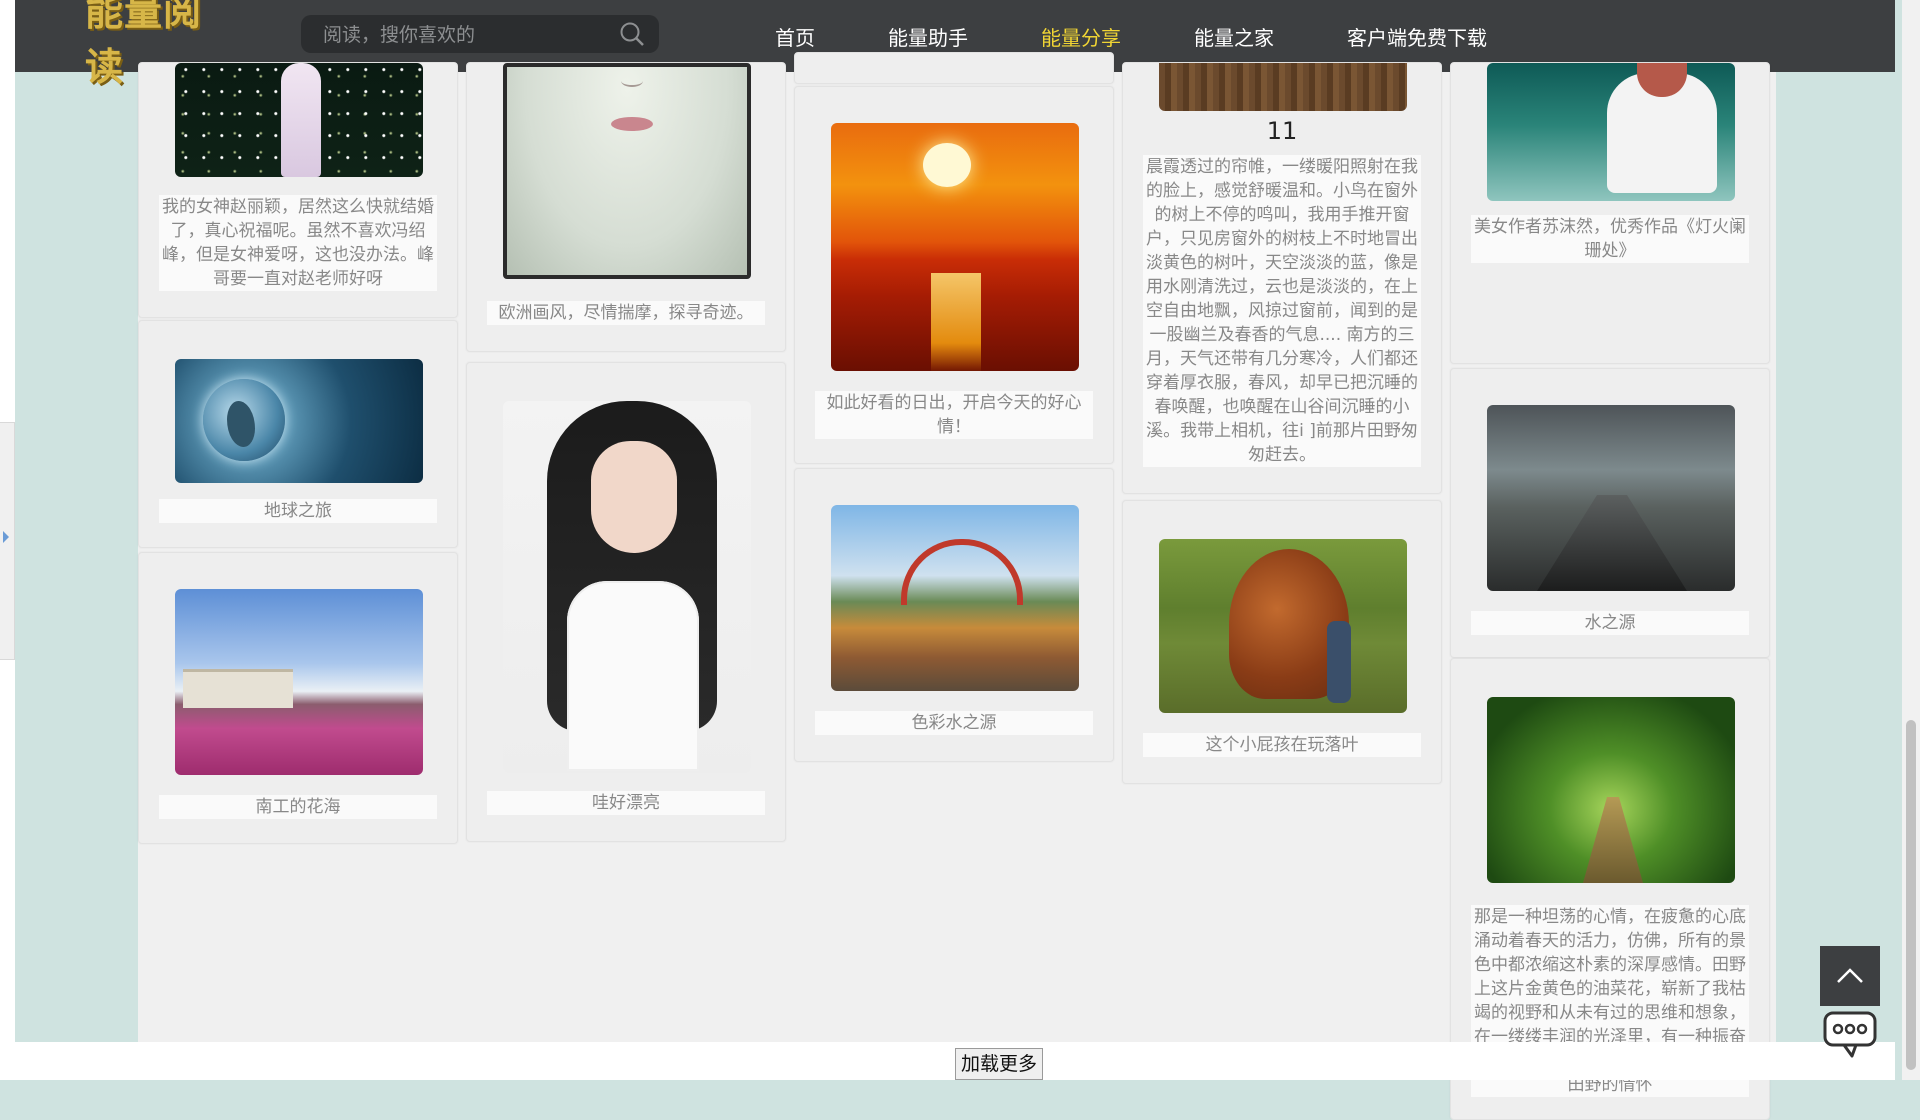  What do you see at coordinates (1610, 213) in the screenshot?
I see `feed-card: 美女作者苏沫然，优秀作品《灯火阑珊处》` at bounding box center [1610, 213].